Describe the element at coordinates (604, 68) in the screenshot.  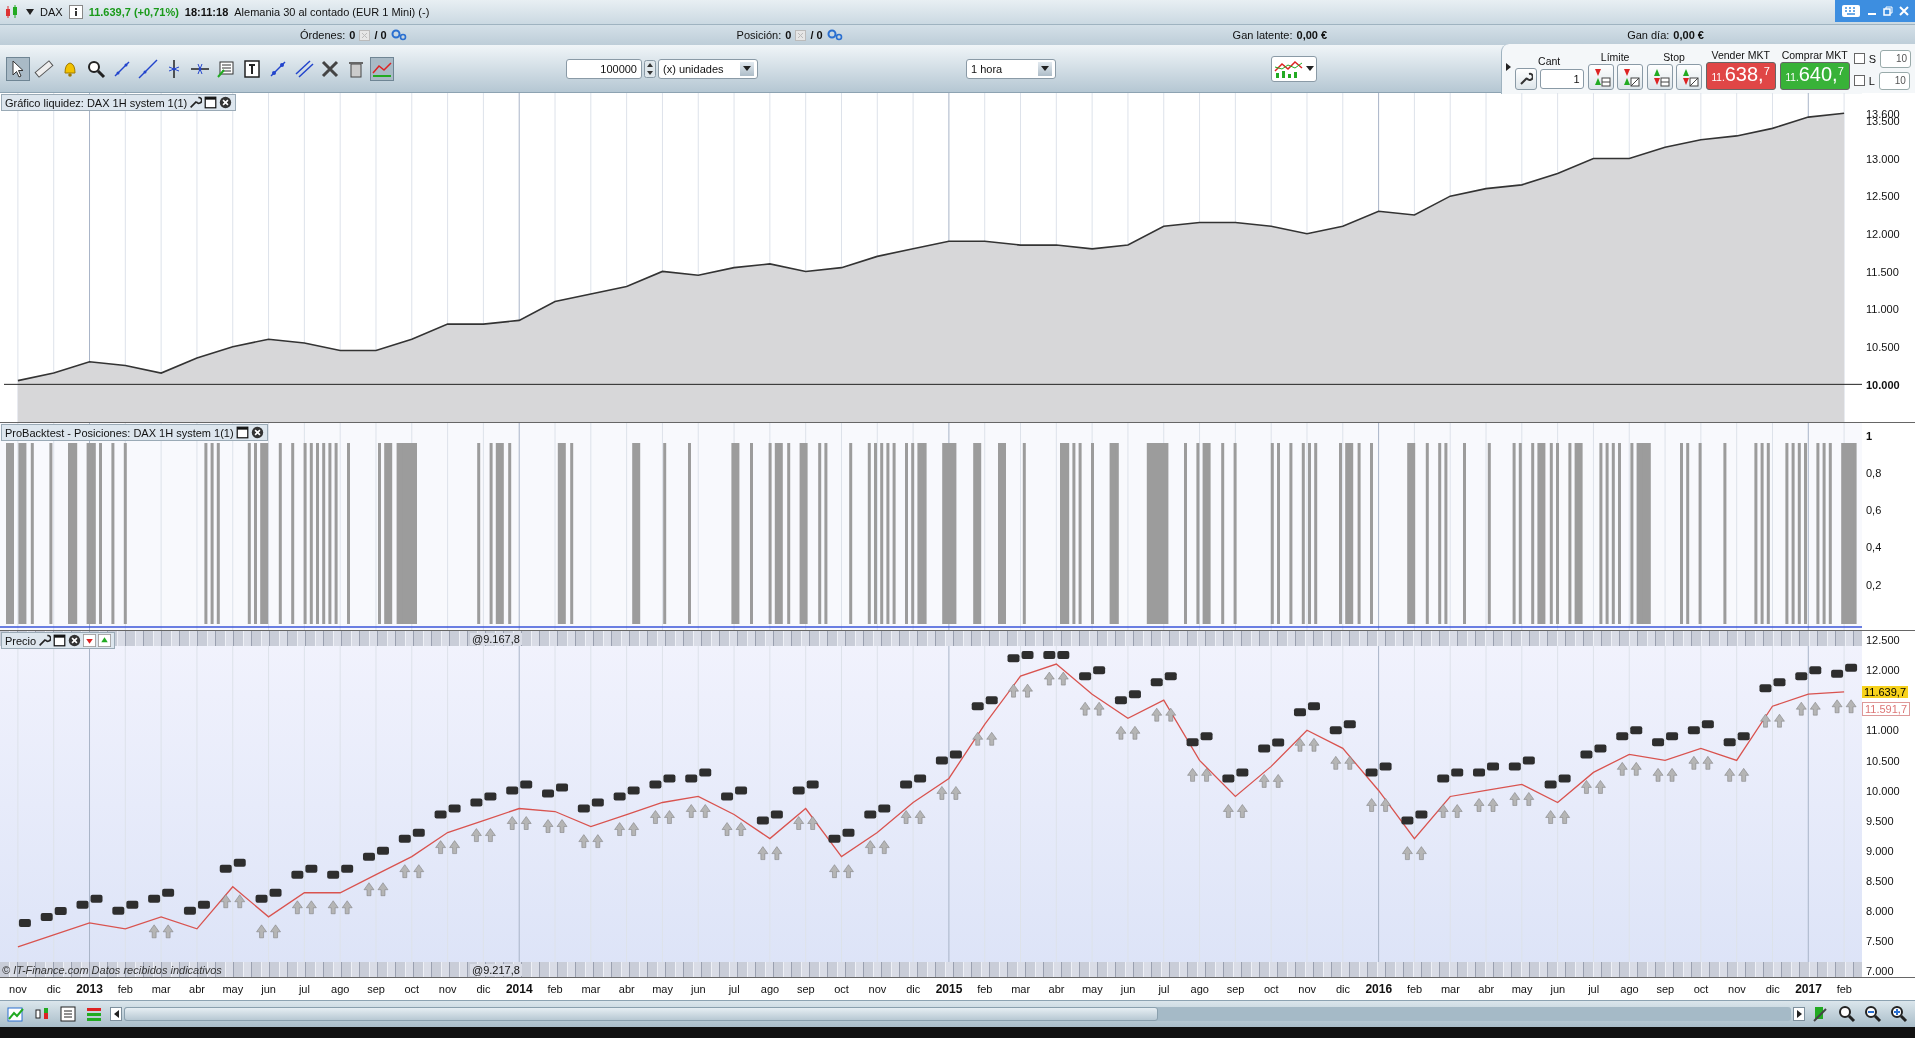
I see `quantity-field: 100000` at that location.